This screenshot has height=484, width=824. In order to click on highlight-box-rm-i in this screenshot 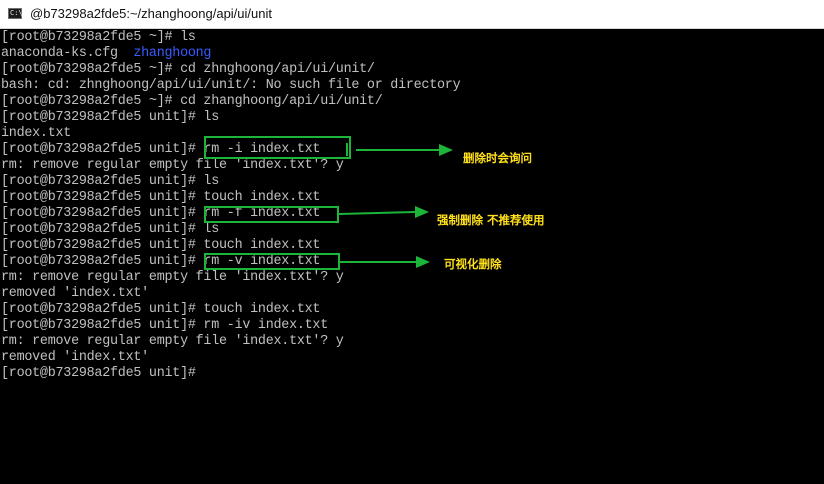, I will do `click(277, 147)`.